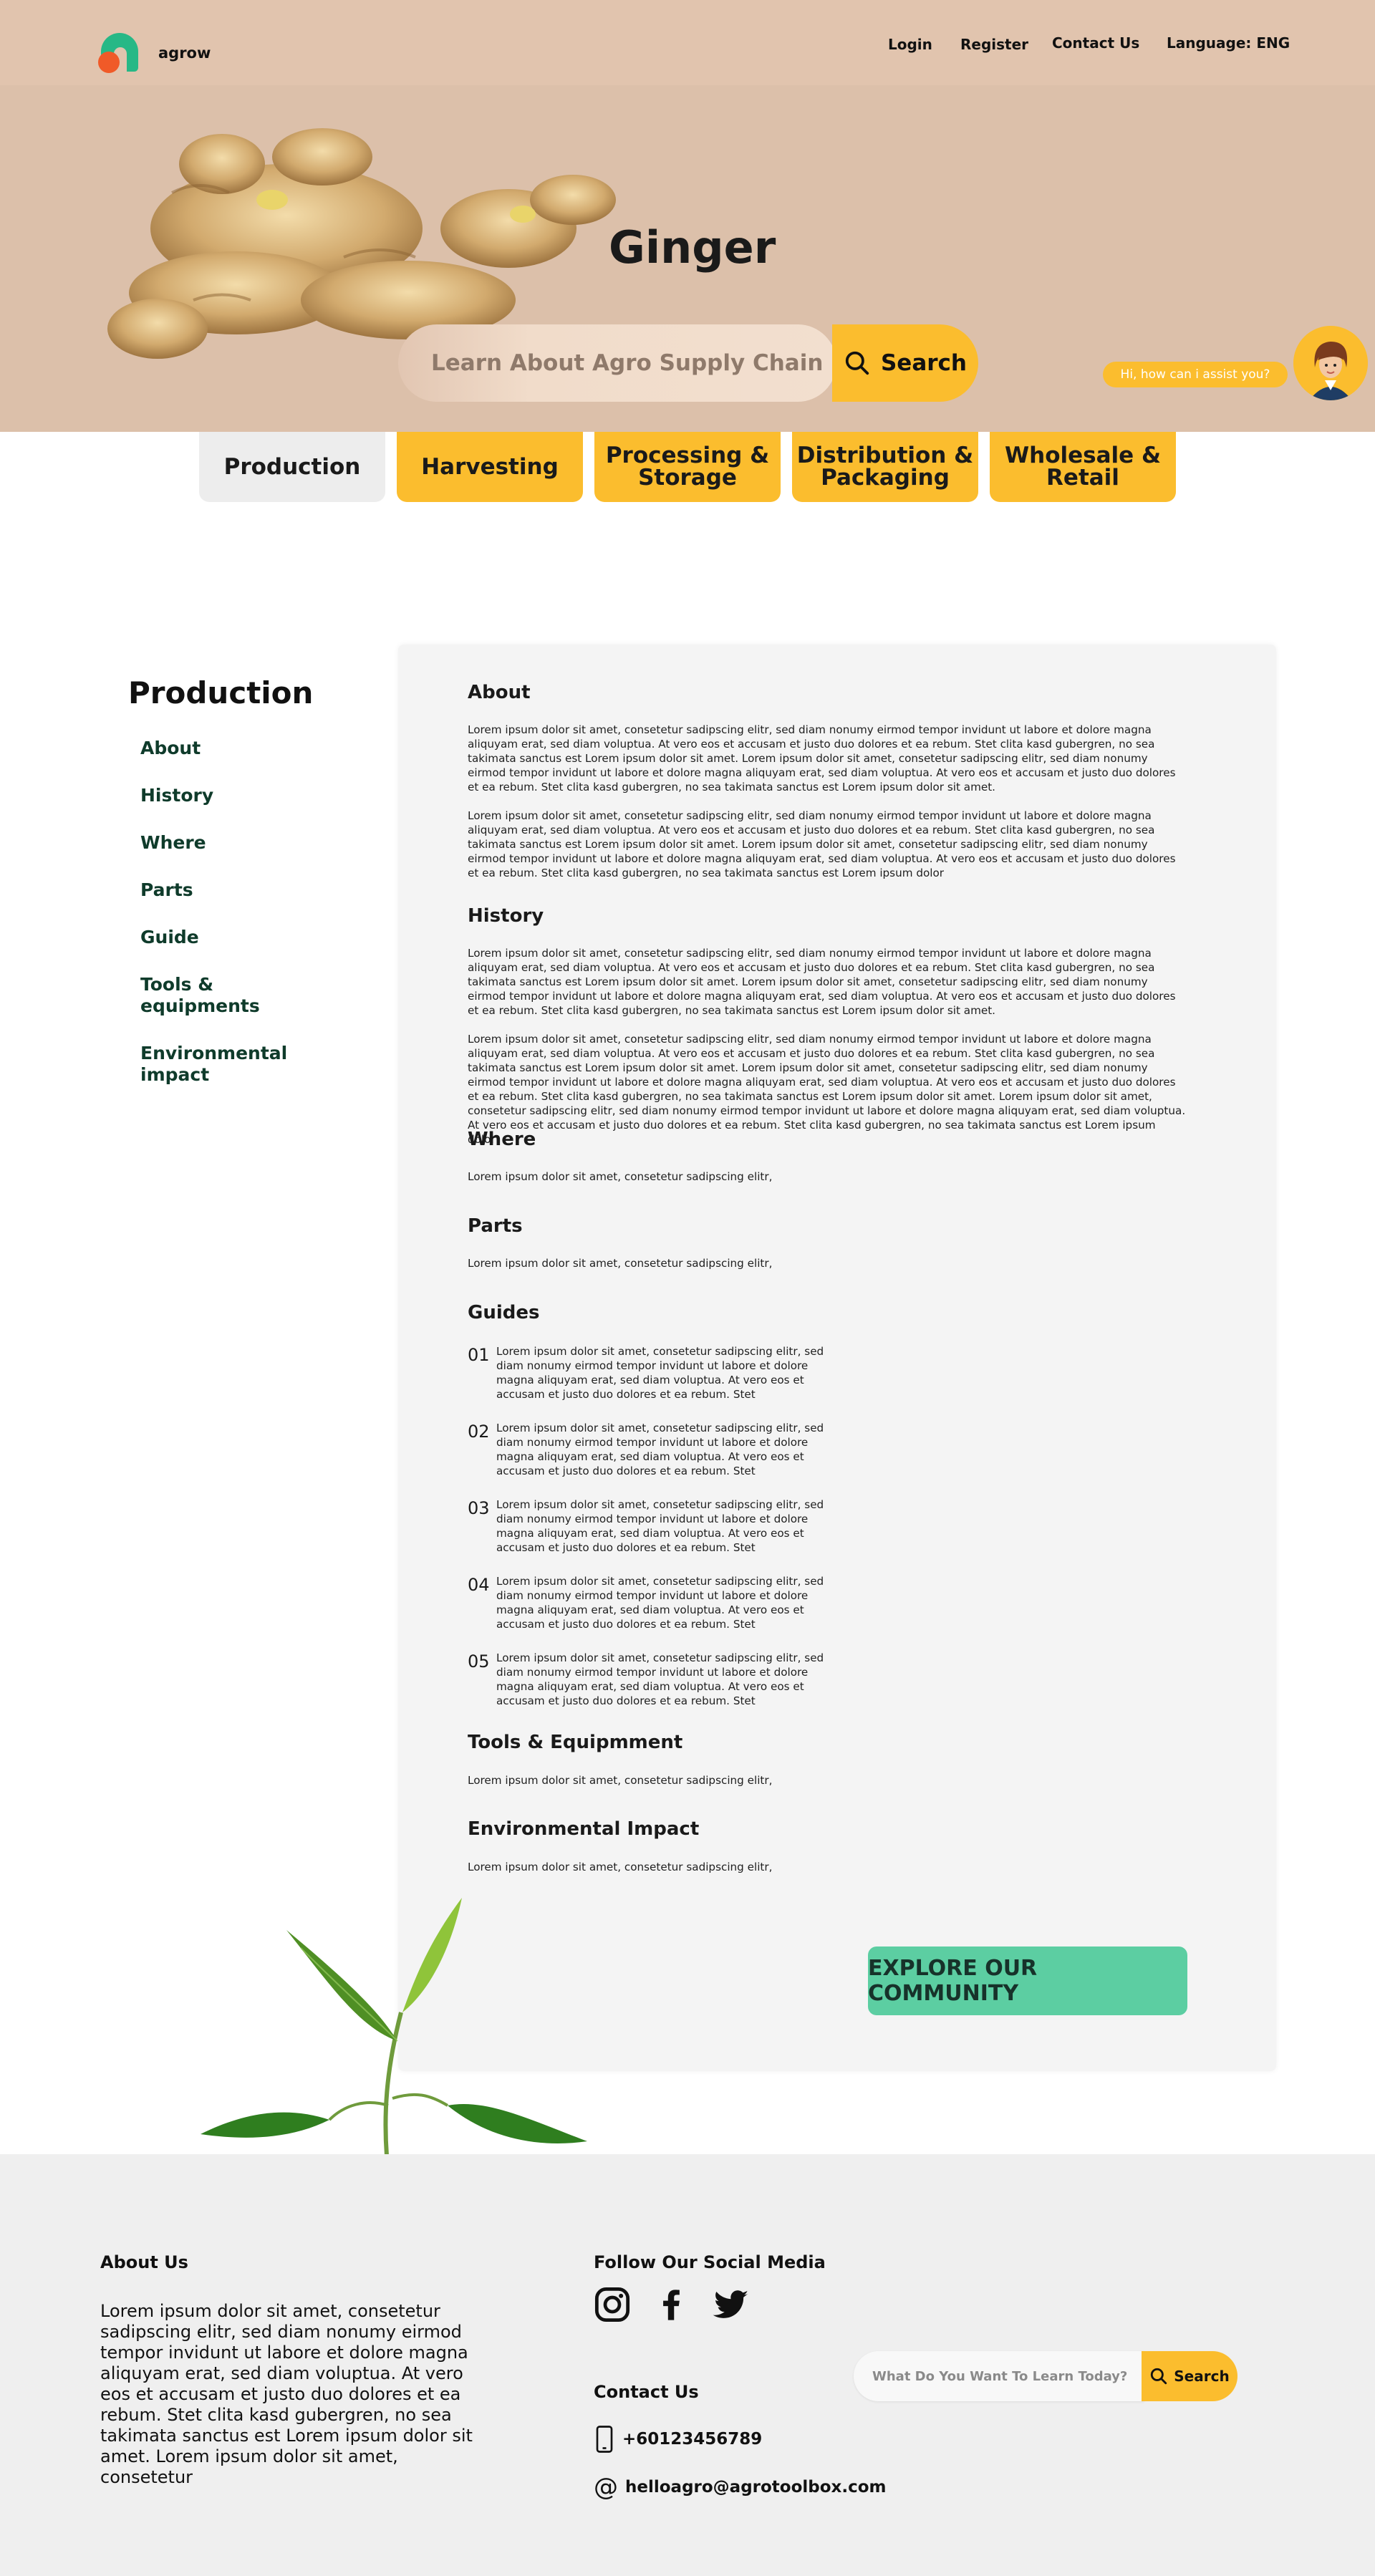 This screenshot has height=2576, width=1375. I want to click on footer-search-placeholder: What Do You Want To Learn Today?, so click(1000, 2376).